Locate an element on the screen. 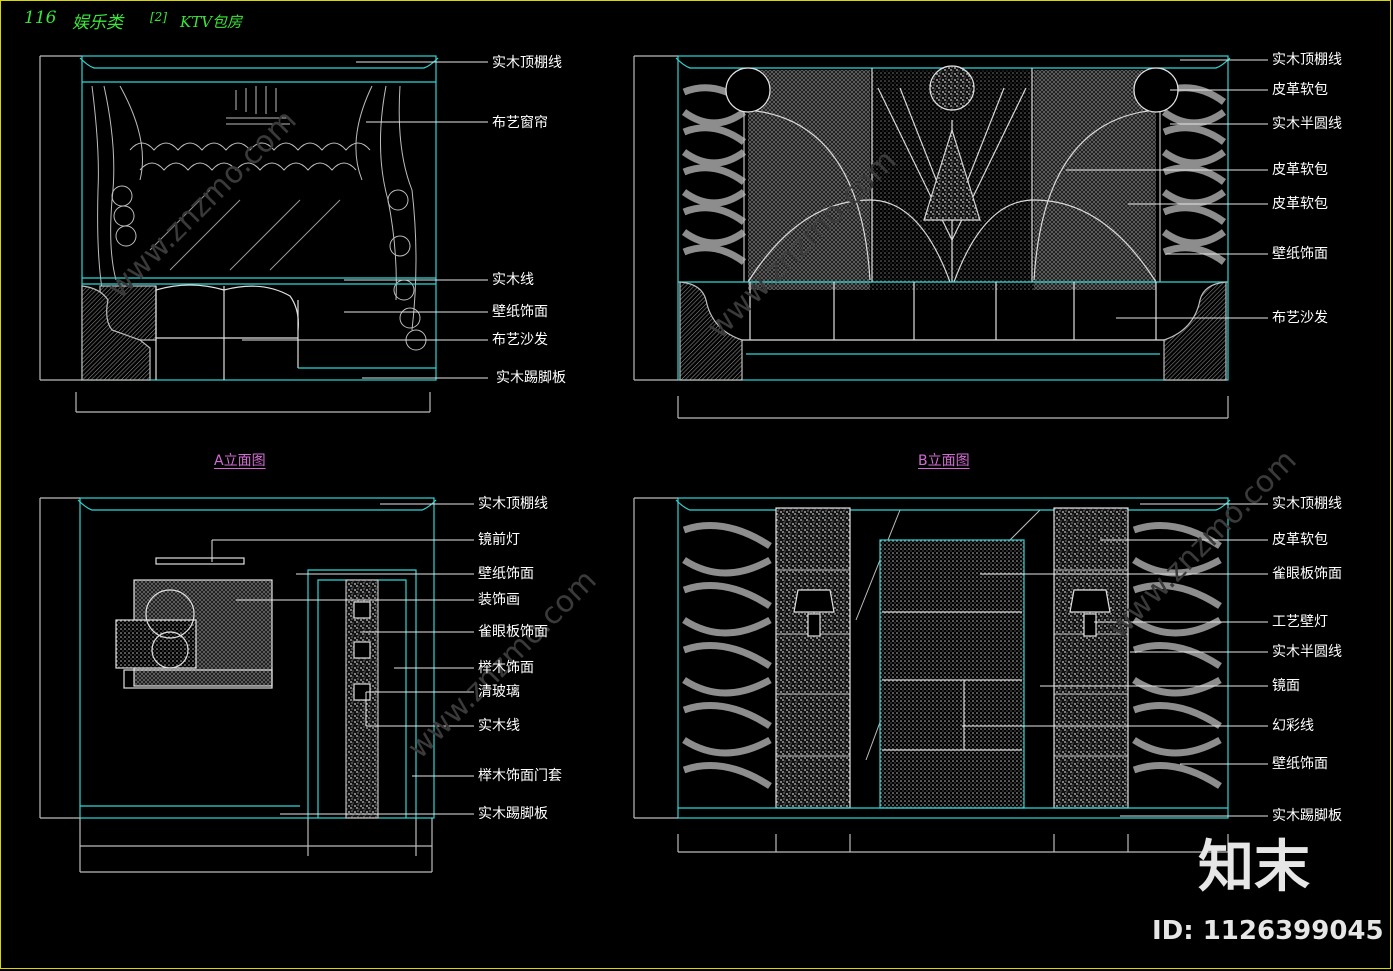  label-c-6: 清玻璃 is located at coordinates (499, 692).